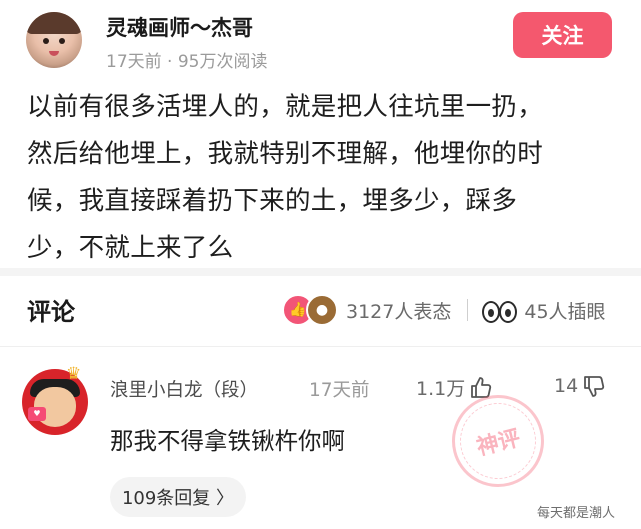  What do you see at coordinates (272, 201) in the screenshot?
I see `post-line: 候，我直接踩着扔下来的土，埋多少，踩多` at bounding box center [272, 201].